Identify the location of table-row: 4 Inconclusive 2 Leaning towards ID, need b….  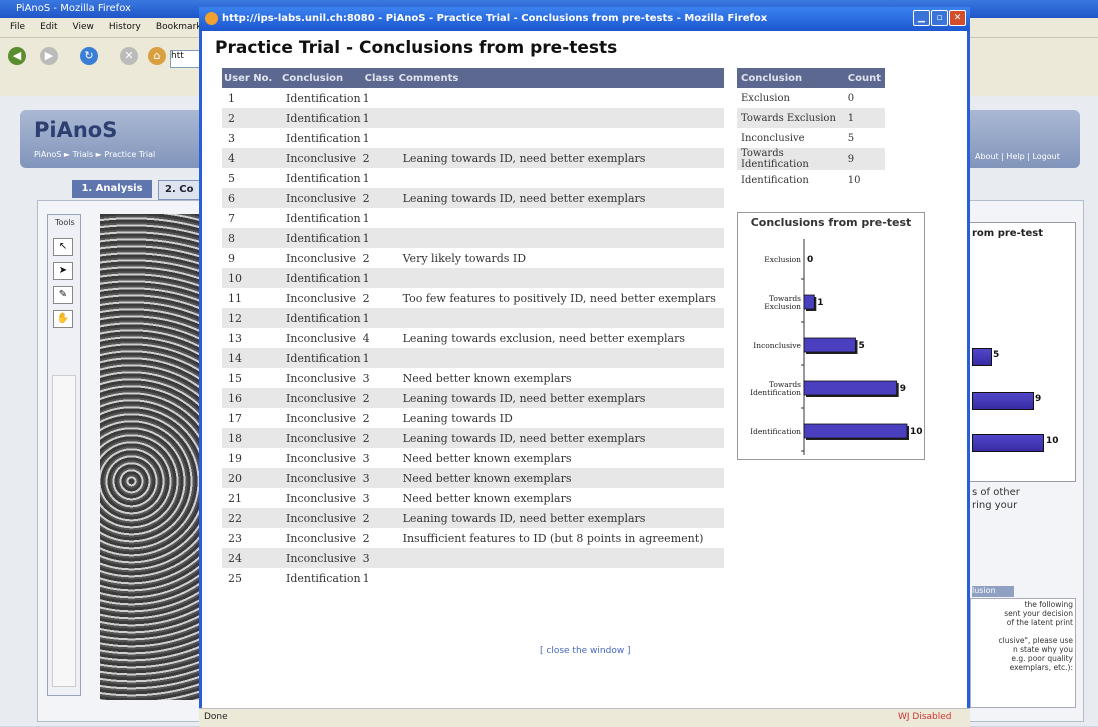
(473, 158).